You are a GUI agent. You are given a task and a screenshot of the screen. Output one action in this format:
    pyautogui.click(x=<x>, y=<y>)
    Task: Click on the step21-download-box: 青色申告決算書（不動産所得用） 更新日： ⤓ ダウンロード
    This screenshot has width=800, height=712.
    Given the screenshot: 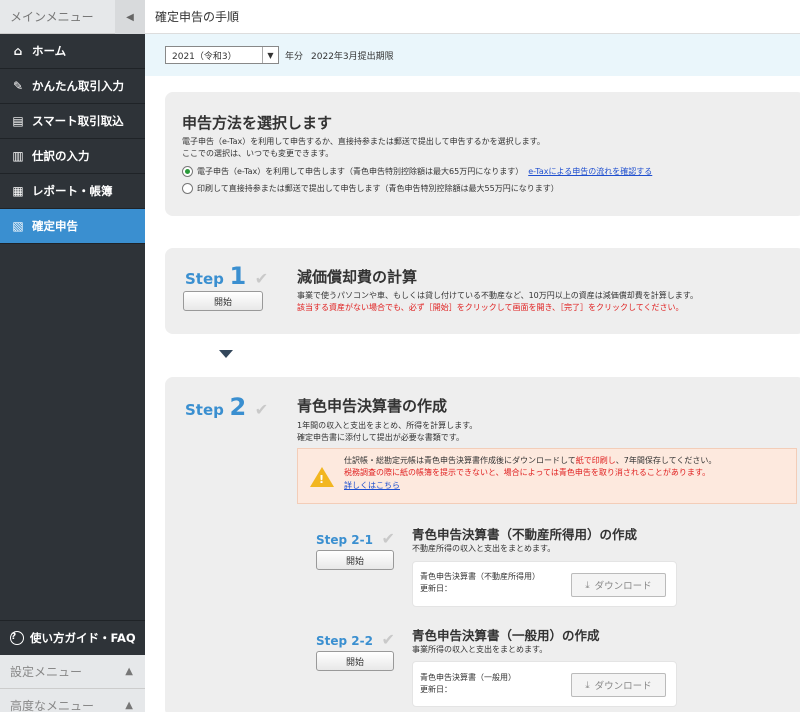 What is the action you would take?
    pyautogui.click(x=544, y=584)
    